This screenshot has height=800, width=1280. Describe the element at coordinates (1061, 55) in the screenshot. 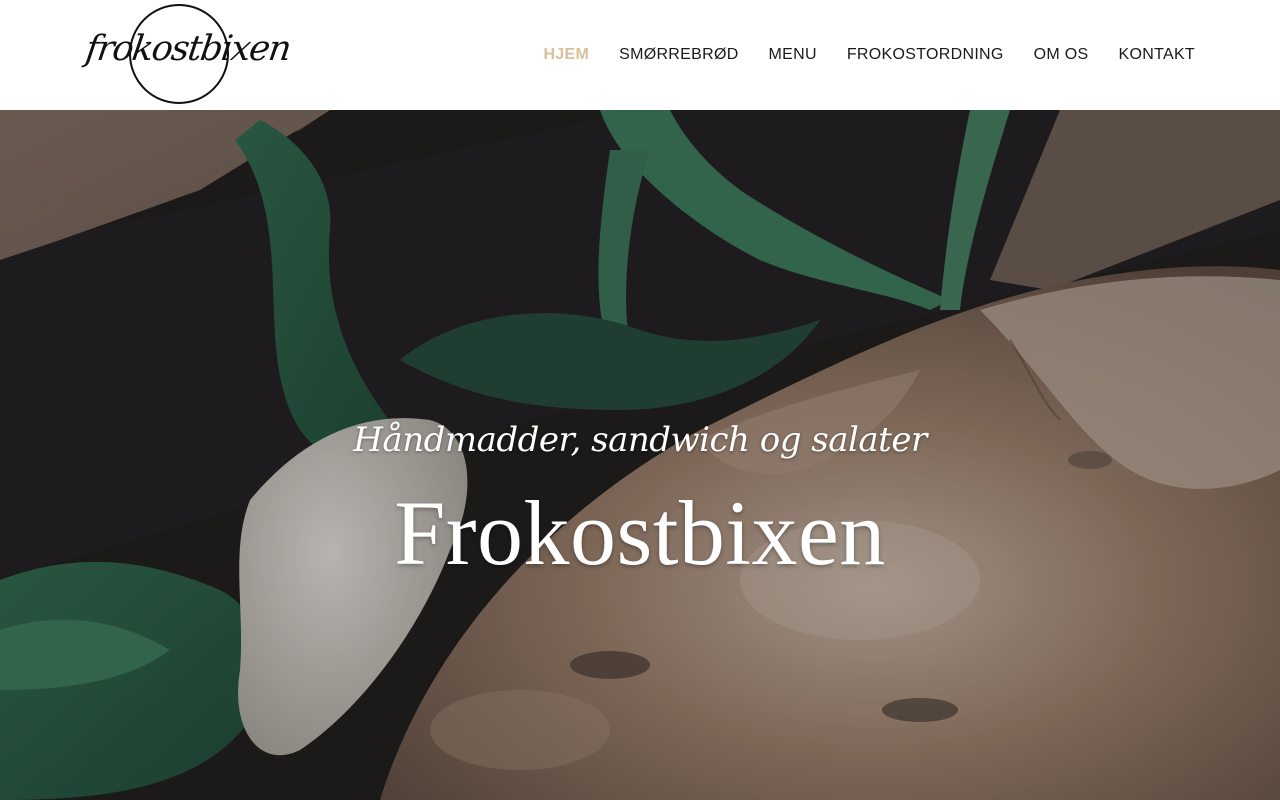

I see `nav-item-om-os: OM OS` at that location.